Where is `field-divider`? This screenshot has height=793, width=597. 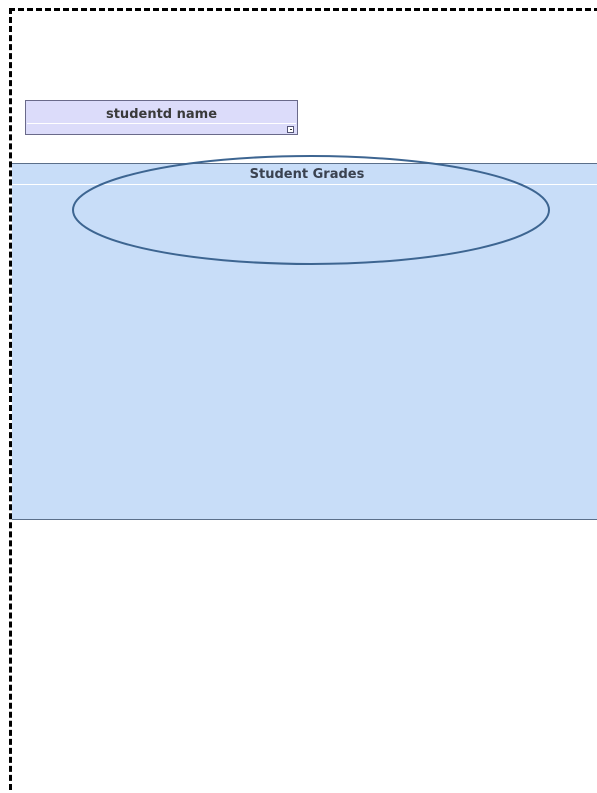 field-divider is located at coordinates (161, 123).